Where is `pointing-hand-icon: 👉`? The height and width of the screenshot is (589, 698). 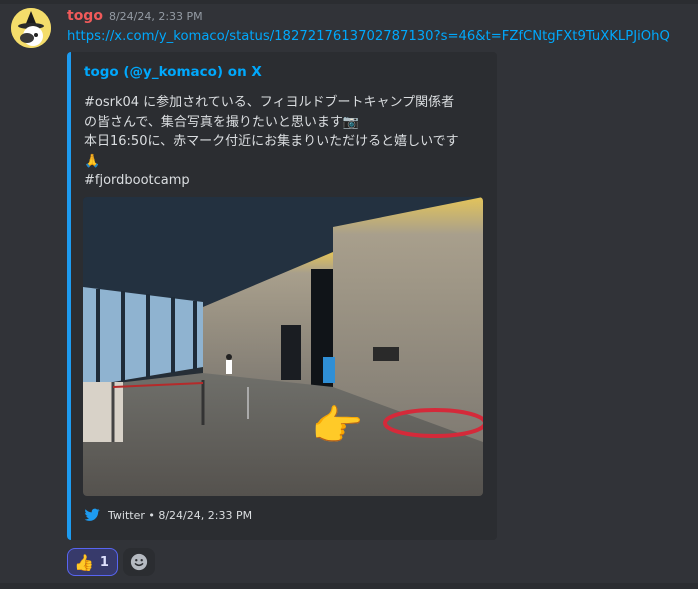
pointing-hand-icon: 👉 is located at coordinates (337, 425).